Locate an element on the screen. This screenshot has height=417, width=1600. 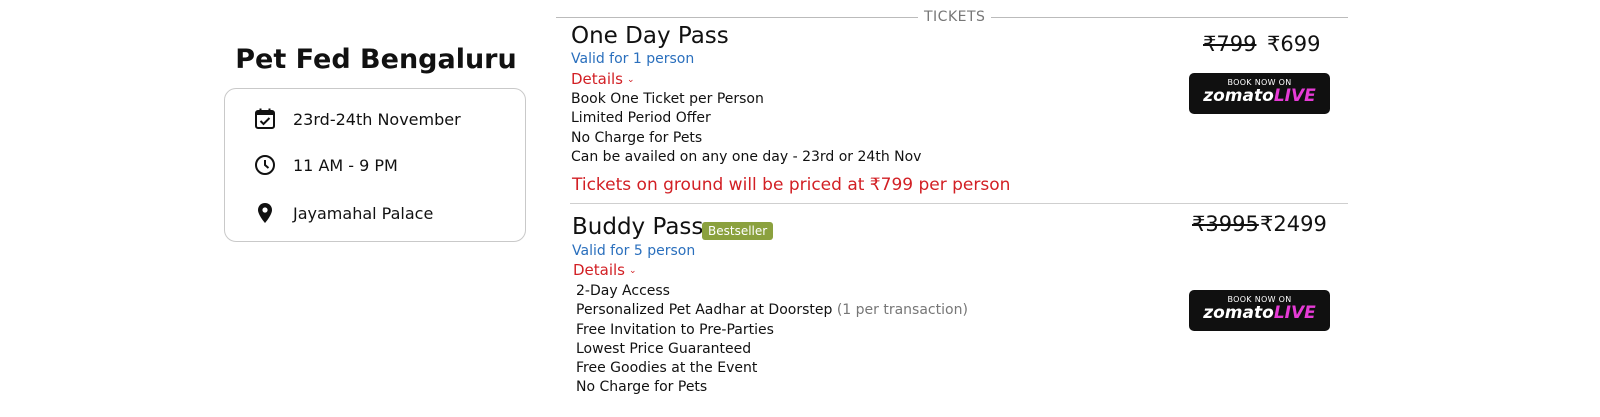
feature-item: Limited Period Offer is located at coordinates (641, 118).